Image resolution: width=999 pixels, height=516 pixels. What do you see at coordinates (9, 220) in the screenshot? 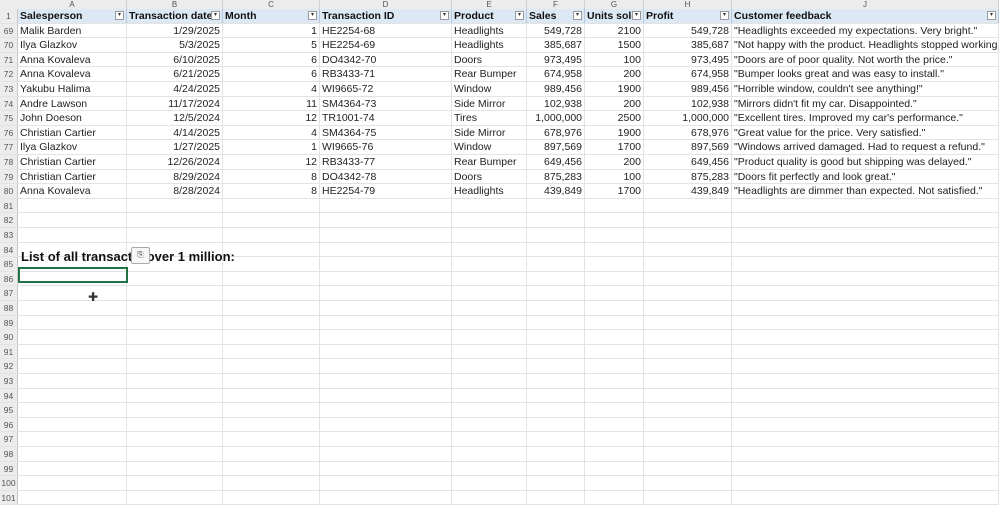
I see `row-number: 82` at bounding box center [9, 220].